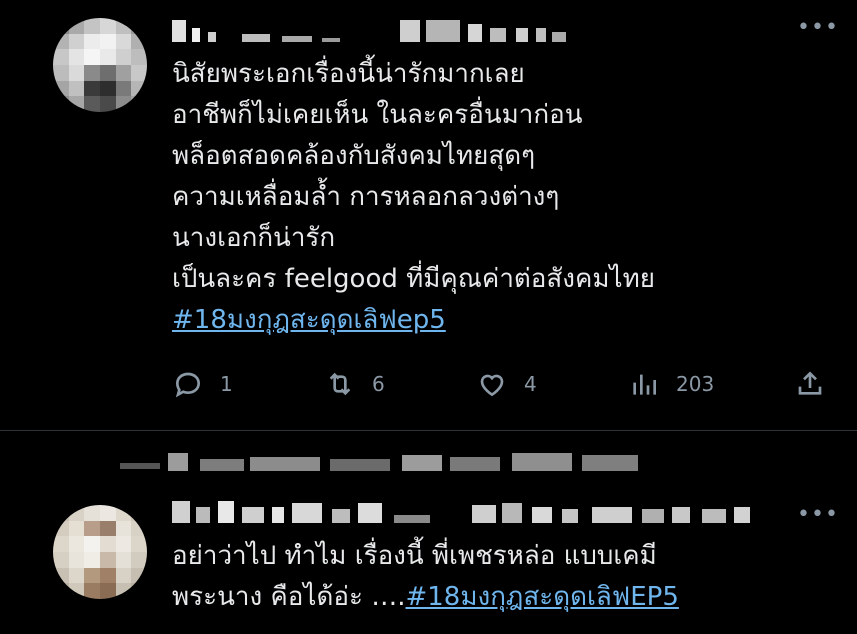 The height and width of the screenshot is (634, 857). I want to click on like-count: 4, so click(530, 384).